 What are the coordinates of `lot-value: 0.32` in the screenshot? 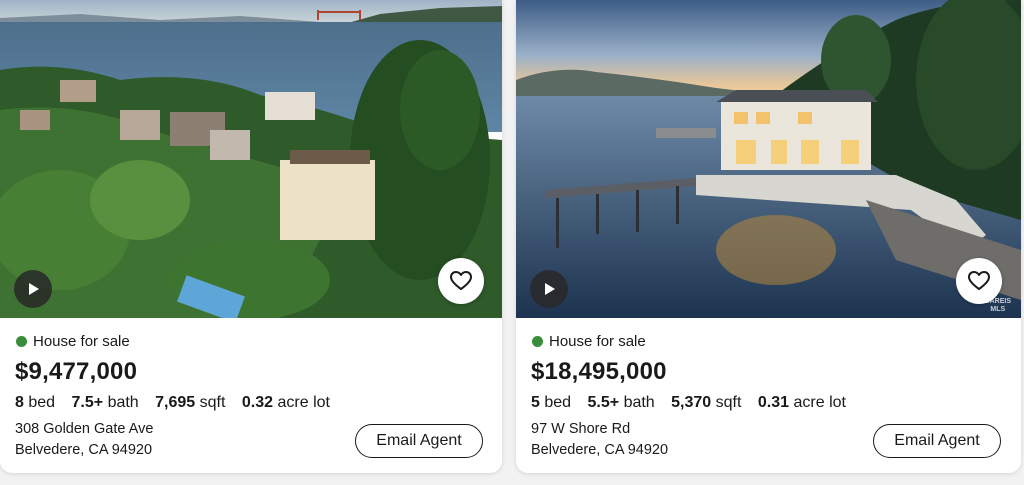 It's located at (257, 402).